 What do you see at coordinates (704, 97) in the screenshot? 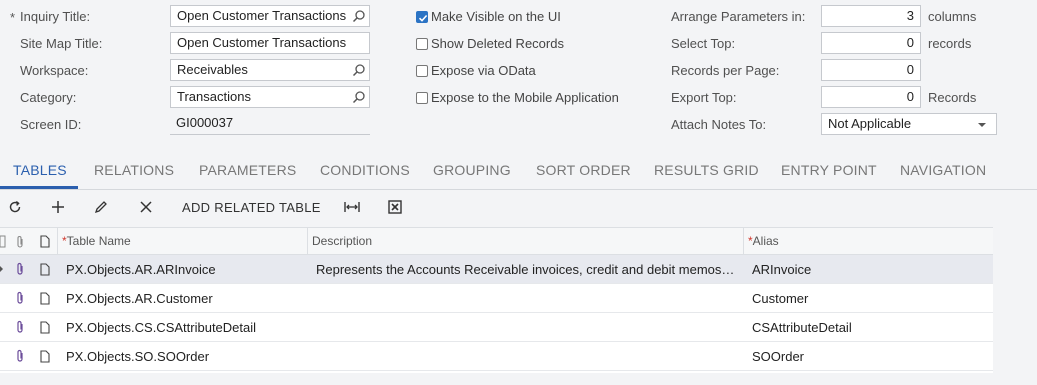
I see `export-top-label: Export Top:` at bounding box center [704, 97].